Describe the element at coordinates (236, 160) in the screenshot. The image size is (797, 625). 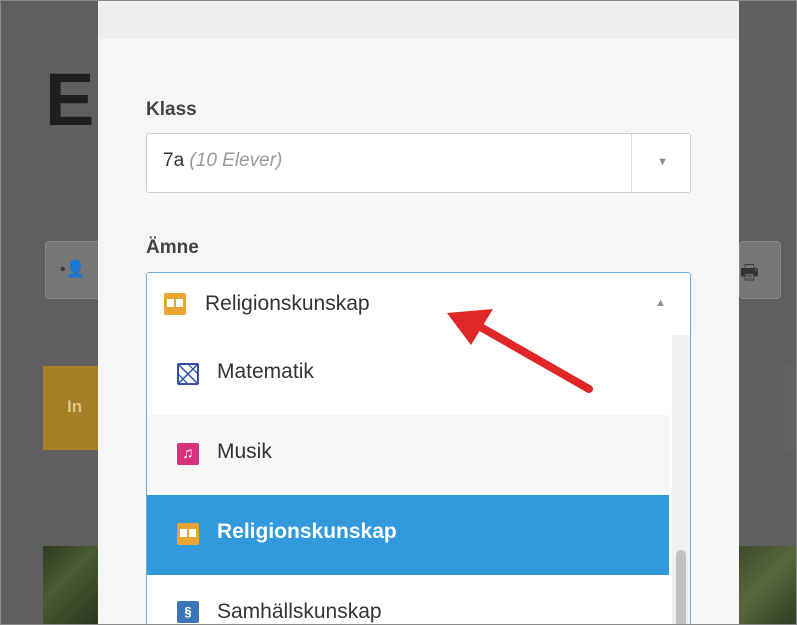
I see `klass-value-detail: (10 Elever)` at that location.